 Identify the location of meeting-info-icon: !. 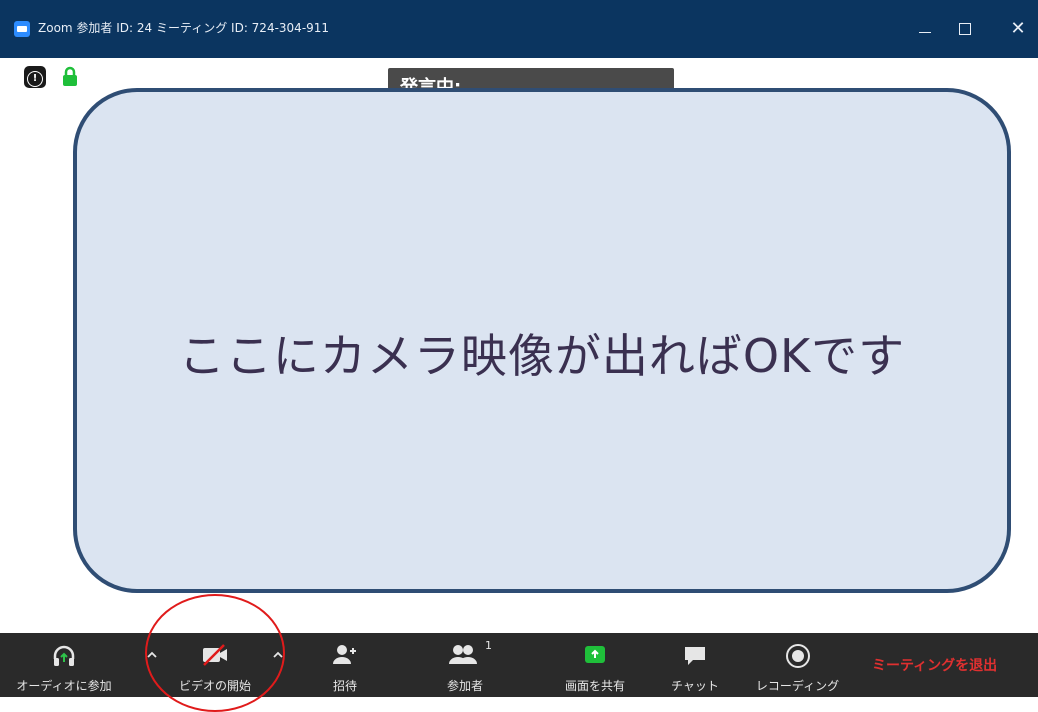
(35, 77).